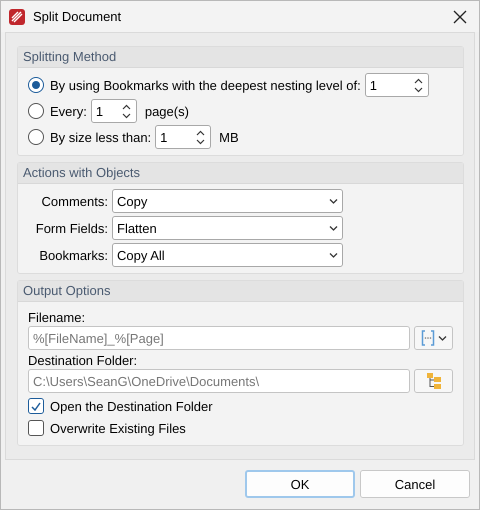 This screenshot has height=510, width=480. What do you see at coordinates (227, 201) in the screenshot?
I see `dropdown: Copy` at bounding box center [227, 201].